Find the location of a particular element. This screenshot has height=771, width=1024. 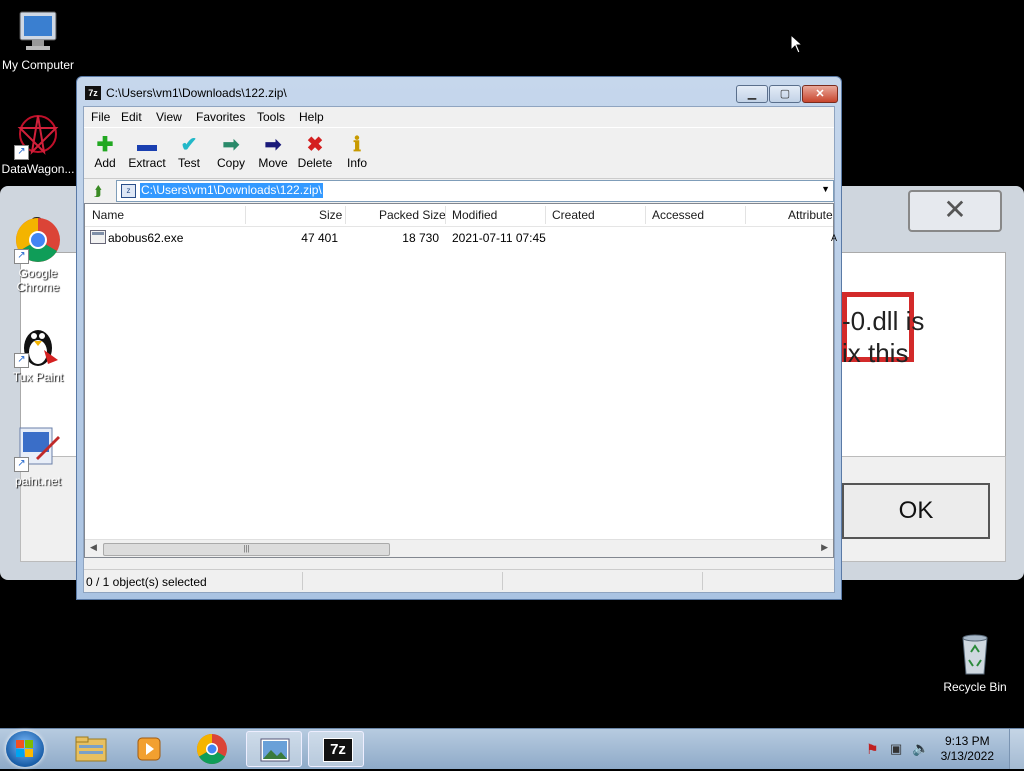

taskbar-explorer is located at coordinates (90, 749).